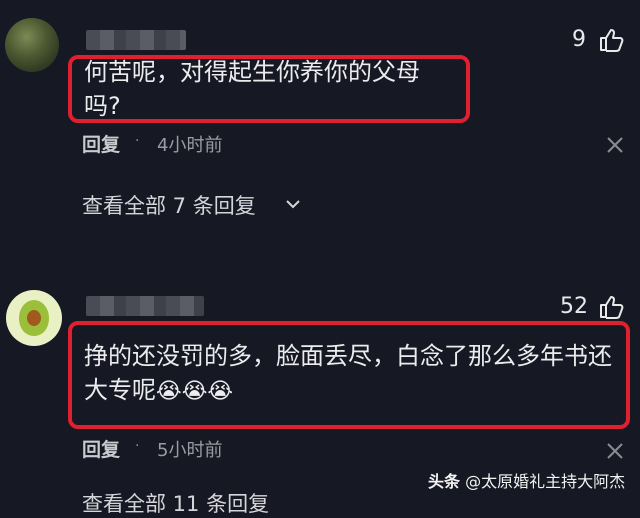 The image size is (640, 518). I want to click on comment-text-line: 挣的还没罚的多，脸面丢尽，白念了那么多年书还, so click(348, 356).